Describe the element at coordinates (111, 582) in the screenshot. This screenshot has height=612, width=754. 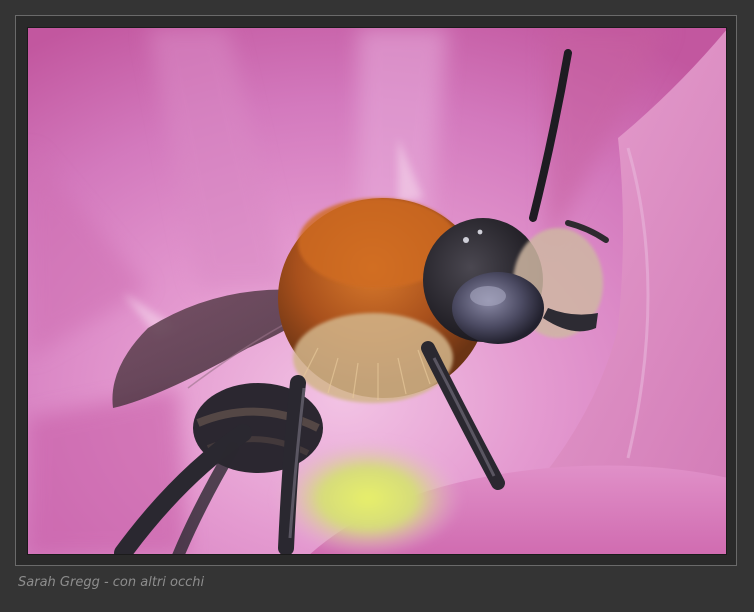
I see `photo-caption: Sarah Gregg - con altri occhi` at that location.